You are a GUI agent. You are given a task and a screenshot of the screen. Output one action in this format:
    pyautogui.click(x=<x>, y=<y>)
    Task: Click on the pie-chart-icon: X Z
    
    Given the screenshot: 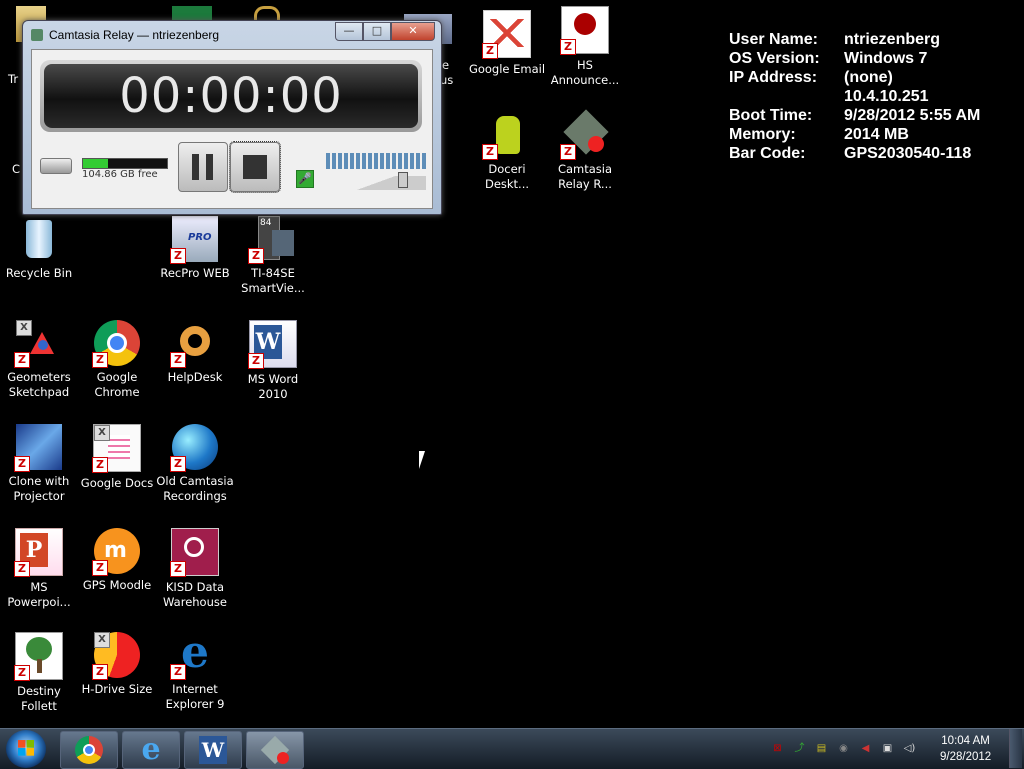 What is the action you would take?
    pyautogui.click(x=116, y=656)
    